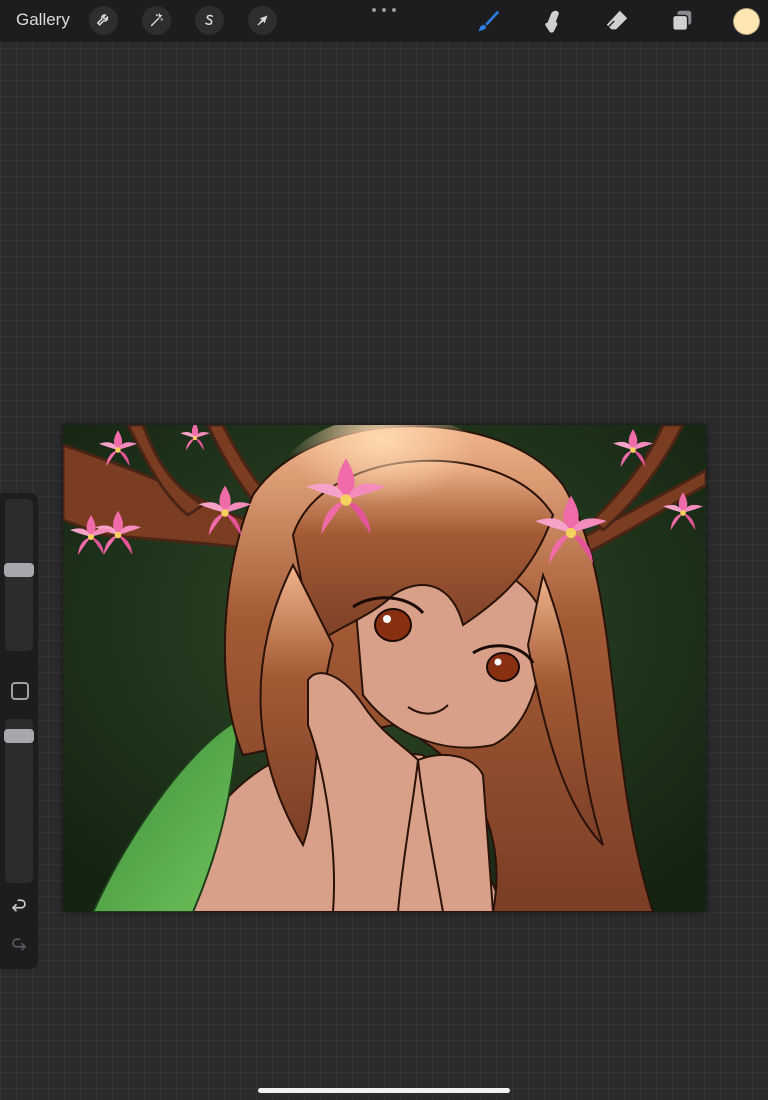 Image resolution: width=768 pixels, height=1100 pixels. Describe the element at coordinates (384, 10) in the screenshot. I see `more-options-icon` at that location.